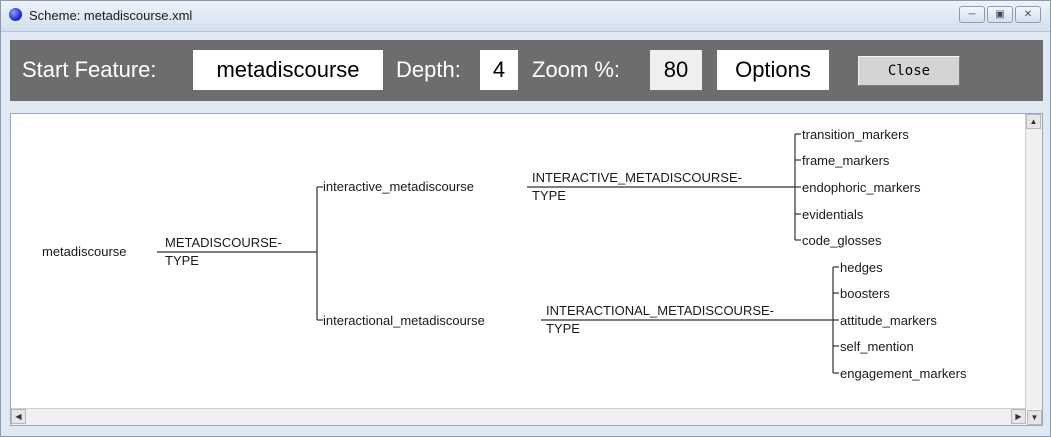  What do you see at coordinates (888, 320) in the screenshot?
I see `leaf-feature: attitude_markers` at bounding box center [888, 320].